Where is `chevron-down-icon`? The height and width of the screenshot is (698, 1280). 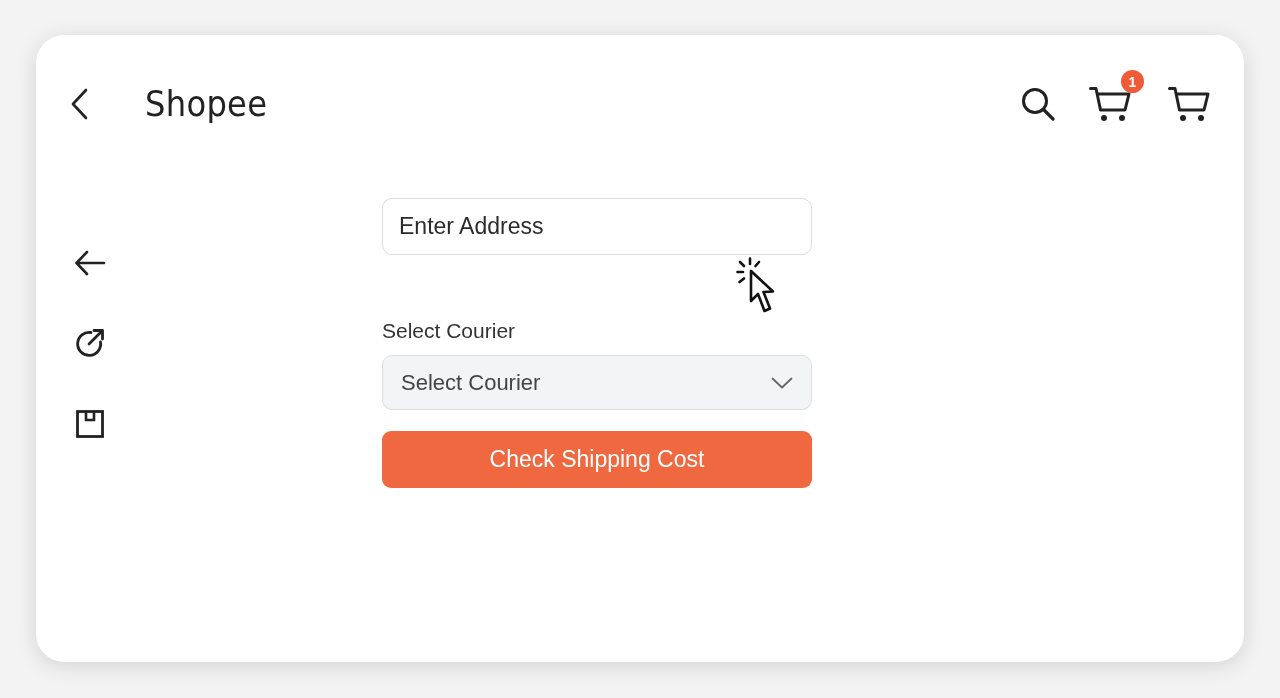
chevron-down-icon is located at coordinates (782, 382).